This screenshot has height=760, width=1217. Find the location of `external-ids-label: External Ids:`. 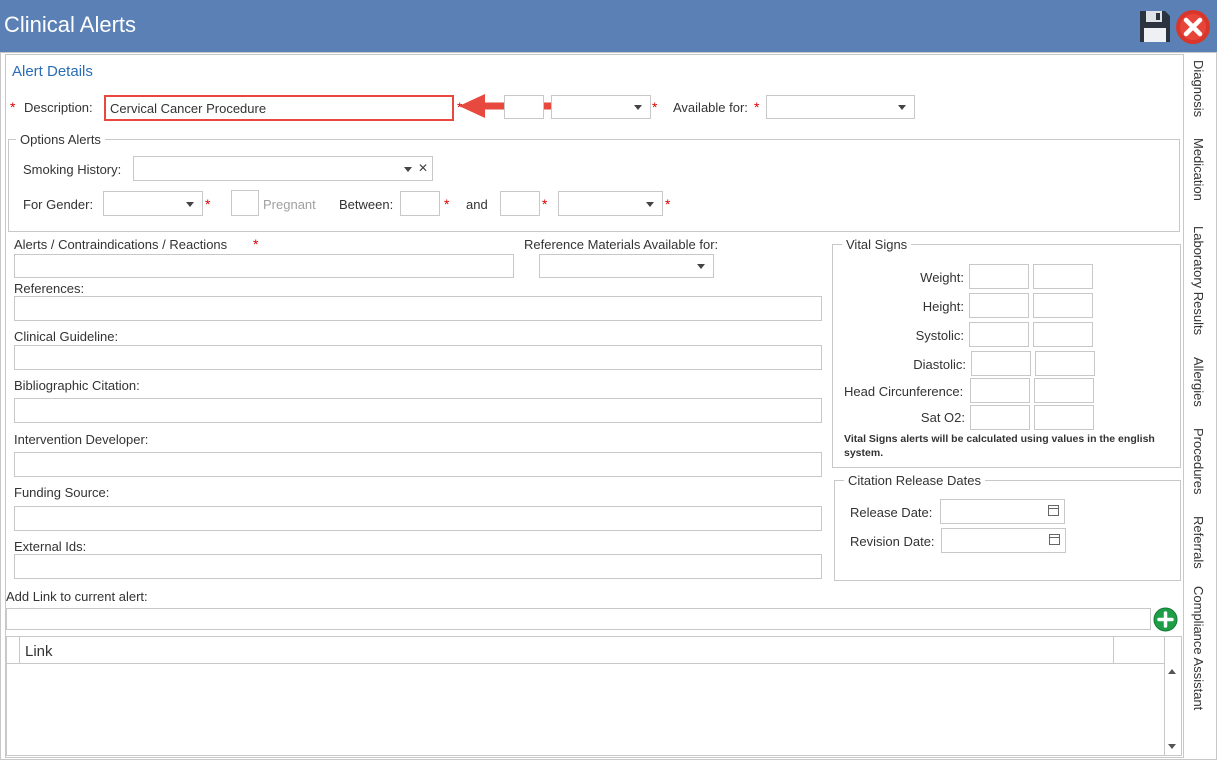

external-ids-label: External Ids: is located at coordinates (50, 546).